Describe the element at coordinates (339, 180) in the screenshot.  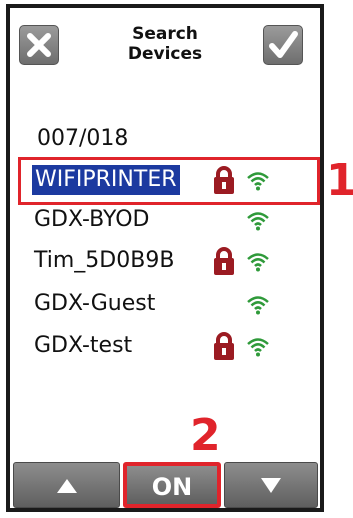
I see `callout-1: 1` at that location.